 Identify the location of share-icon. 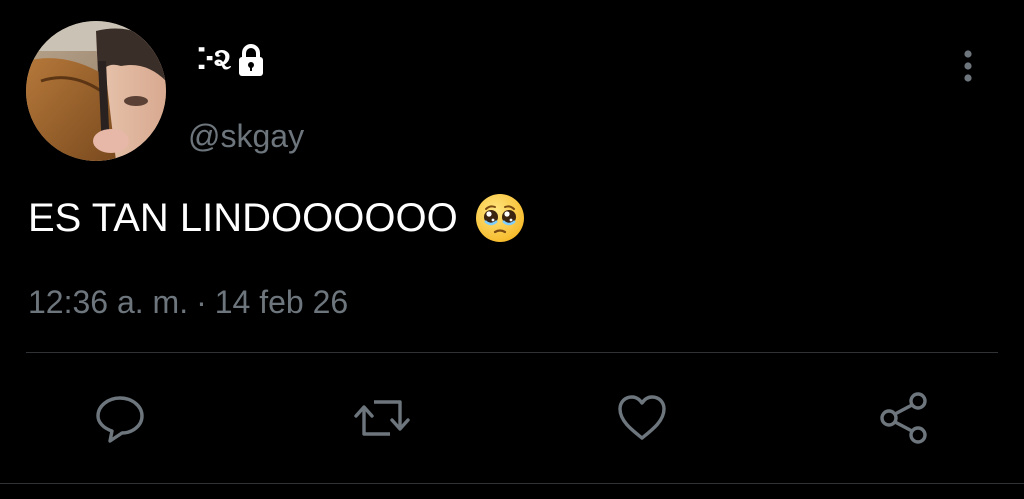
(903, 418).